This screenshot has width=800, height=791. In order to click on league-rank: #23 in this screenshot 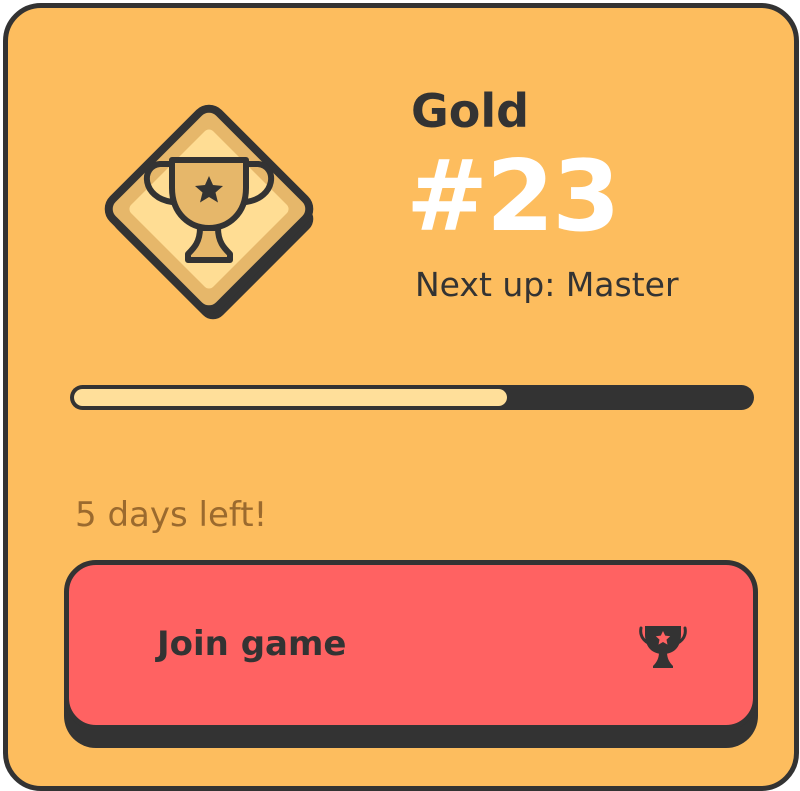, I will do `click(513, 197)`.